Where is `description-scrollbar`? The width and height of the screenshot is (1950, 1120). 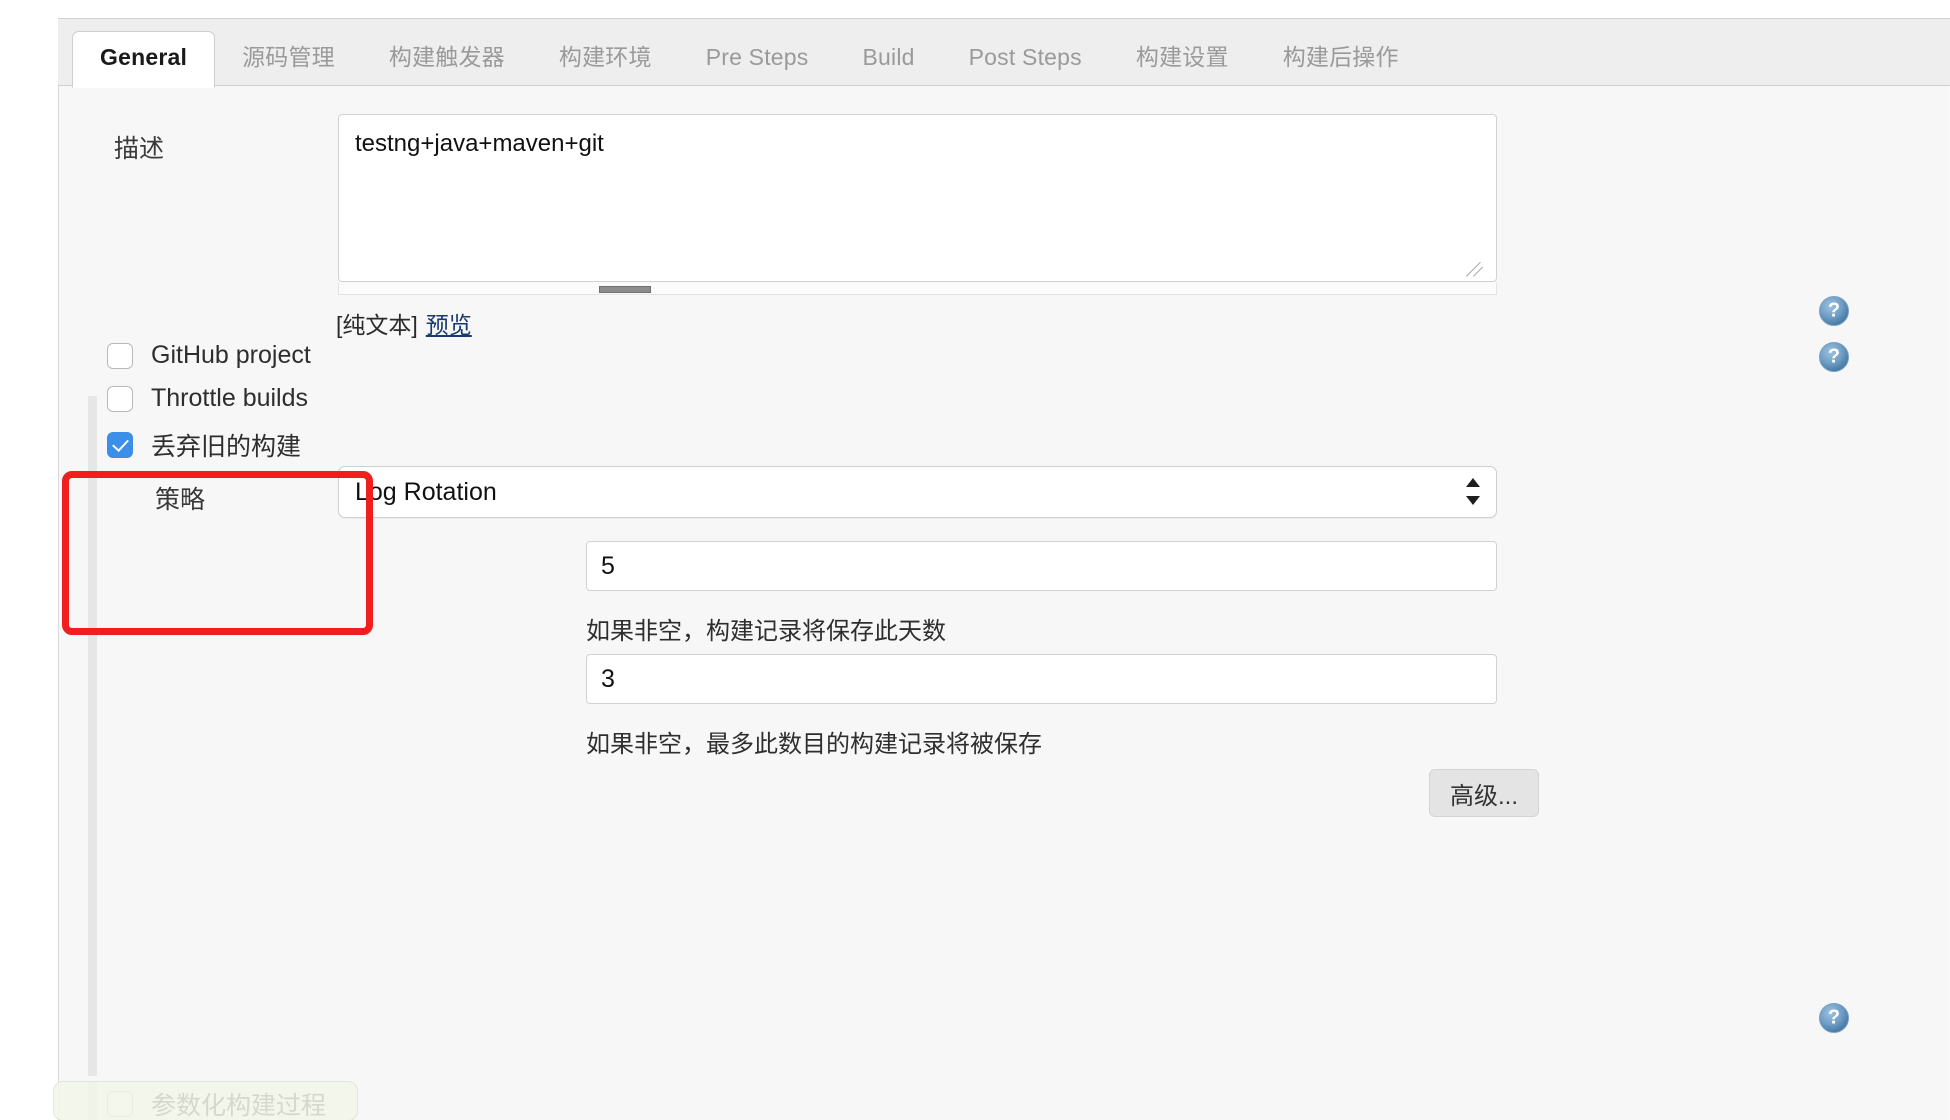
description-scrollbar is located at coordinates (917, 289).